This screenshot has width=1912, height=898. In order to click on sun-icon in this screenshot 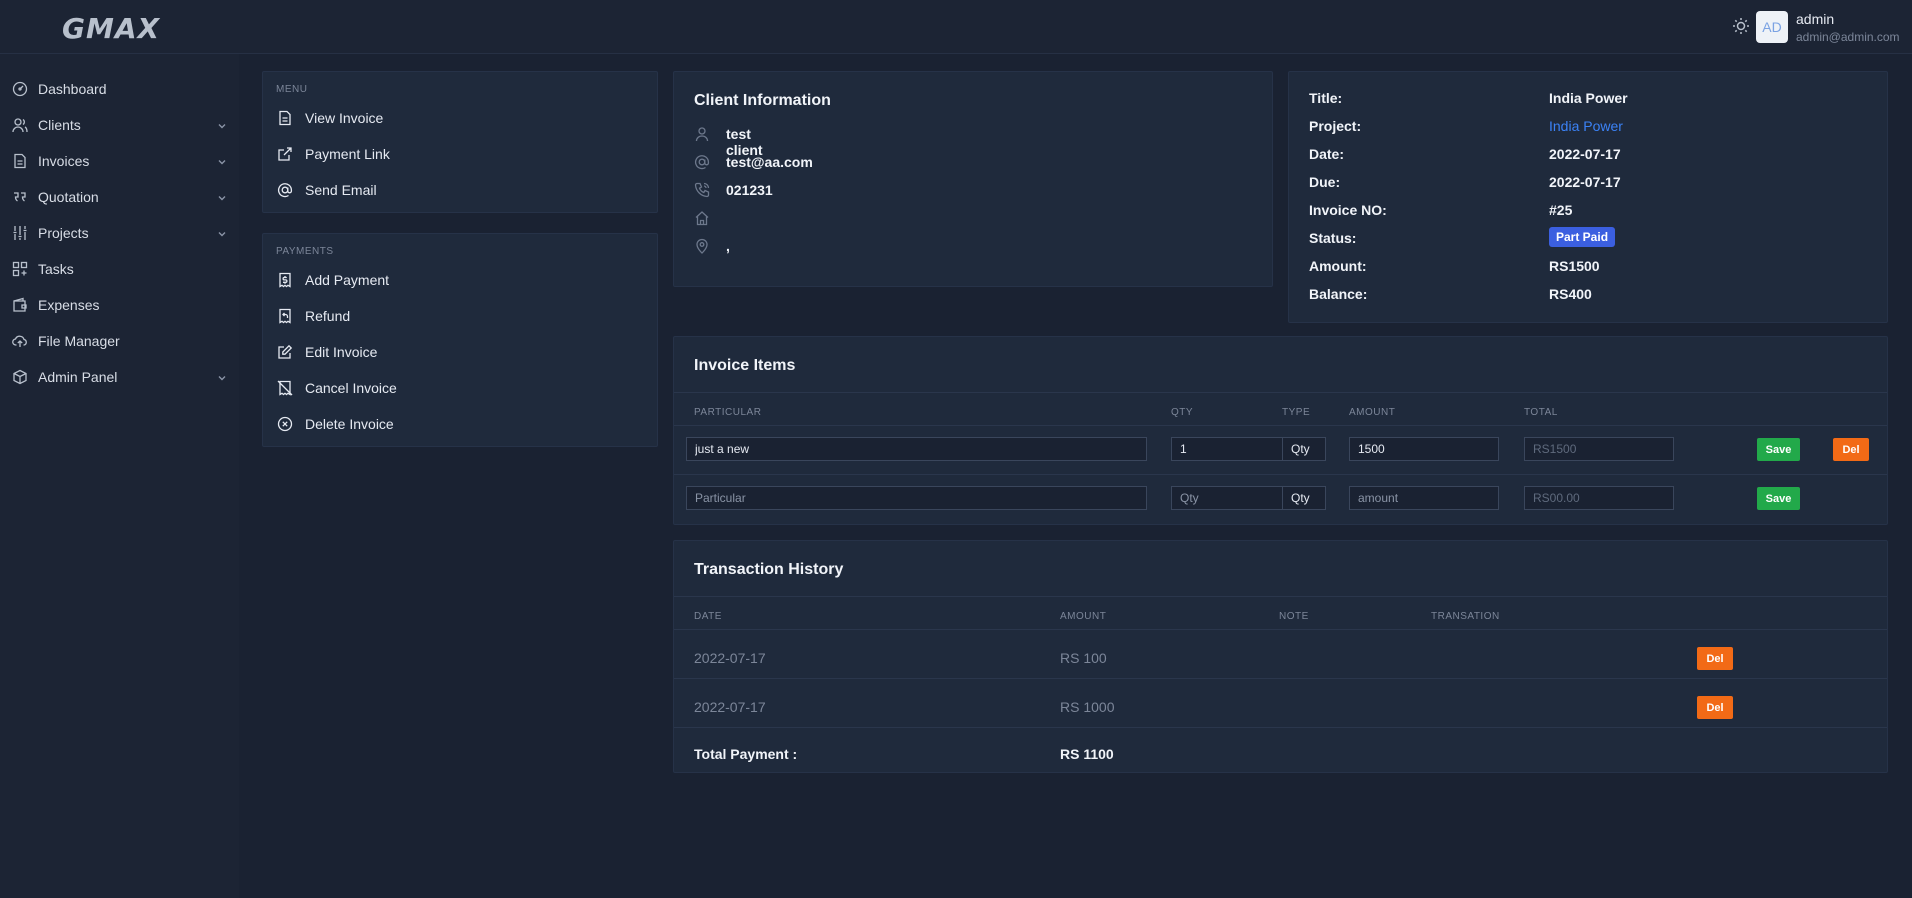, I will do `click(1741, 26)`.